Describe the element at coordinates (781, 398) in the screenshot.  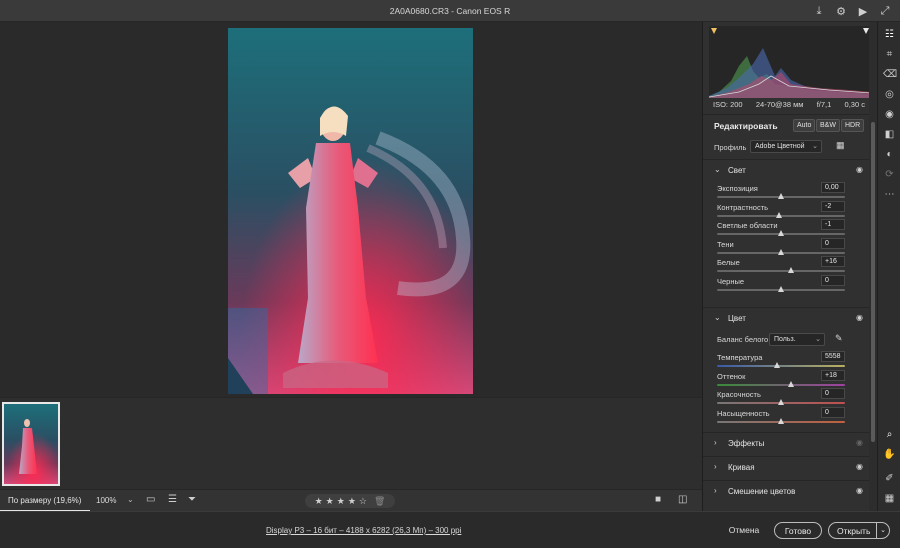
I see `slider-row: Красочность 0` at that location.